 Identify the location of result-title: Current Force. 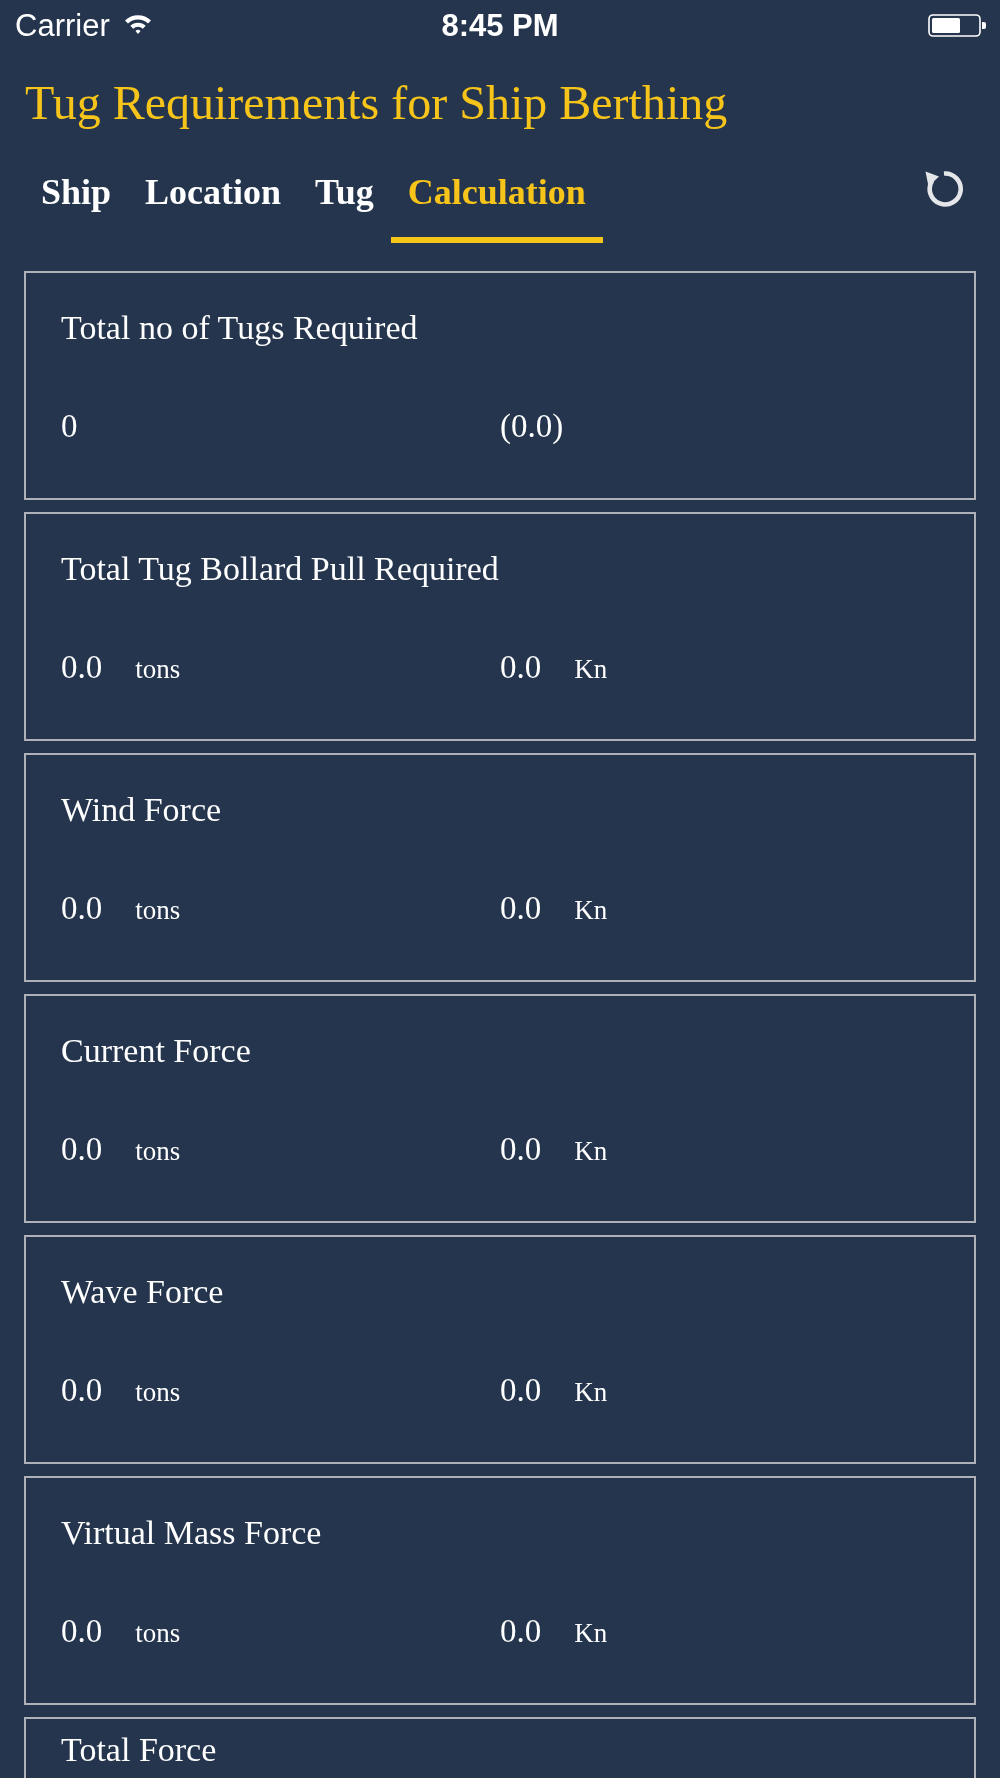
(156, 1051).